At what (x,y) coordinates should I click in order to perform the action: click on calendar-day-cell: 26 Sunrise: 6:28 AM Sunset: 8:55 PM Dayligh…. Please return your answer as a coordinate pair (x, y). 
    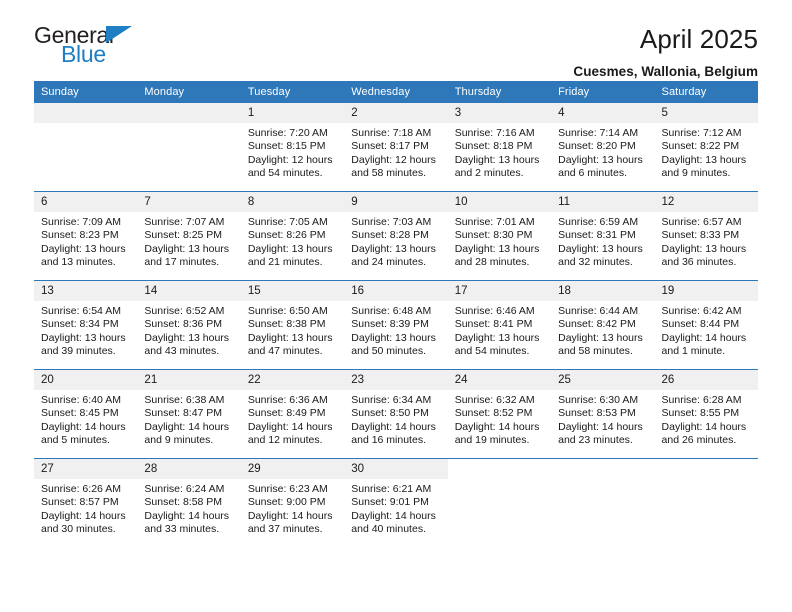
    Looking at the image, I should click on (706, 414).